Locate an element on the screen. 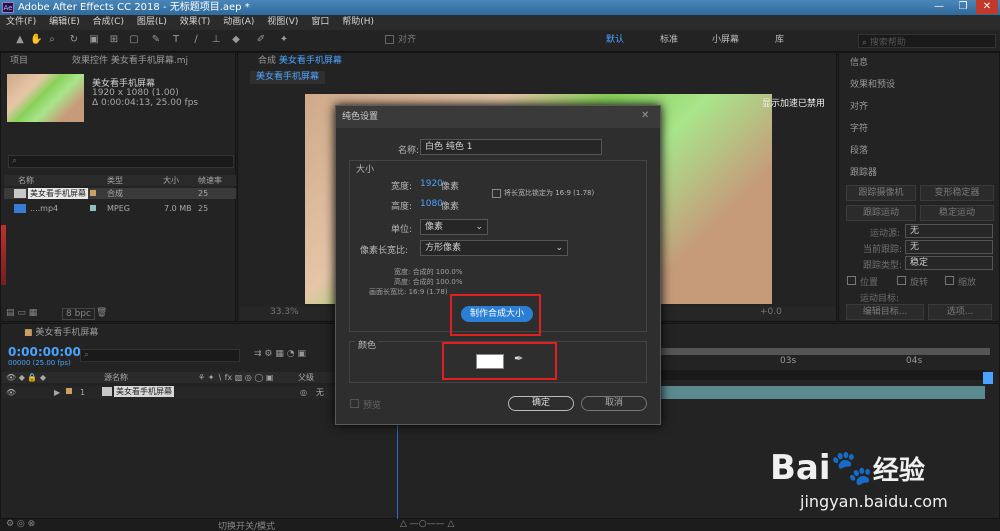  units-select: 像素 ⌄ is located at coordinates (454, 227).